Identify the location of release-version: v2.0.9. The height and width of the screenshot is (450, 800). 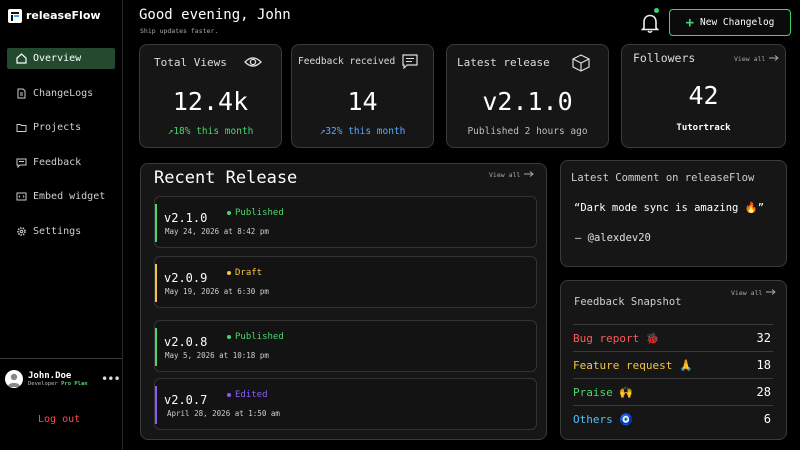
(186, 278).